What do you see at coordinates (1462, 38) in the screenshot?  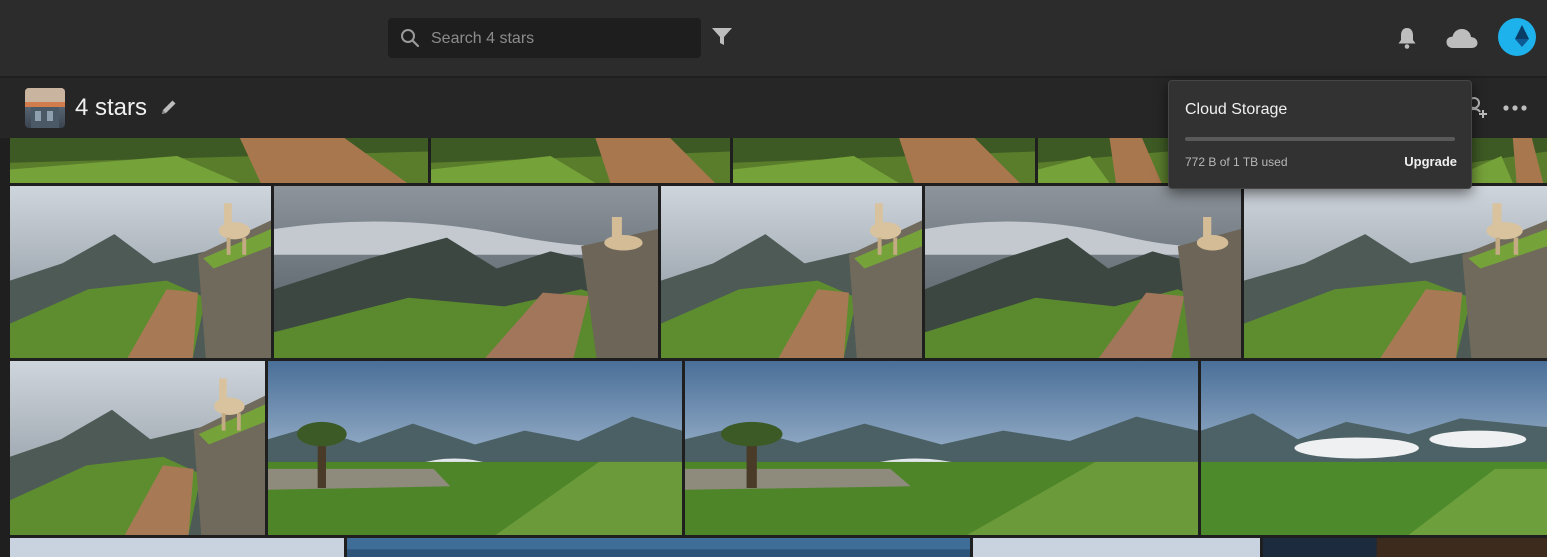 I see `cloud-icon` at bounding box center [1462, 38].